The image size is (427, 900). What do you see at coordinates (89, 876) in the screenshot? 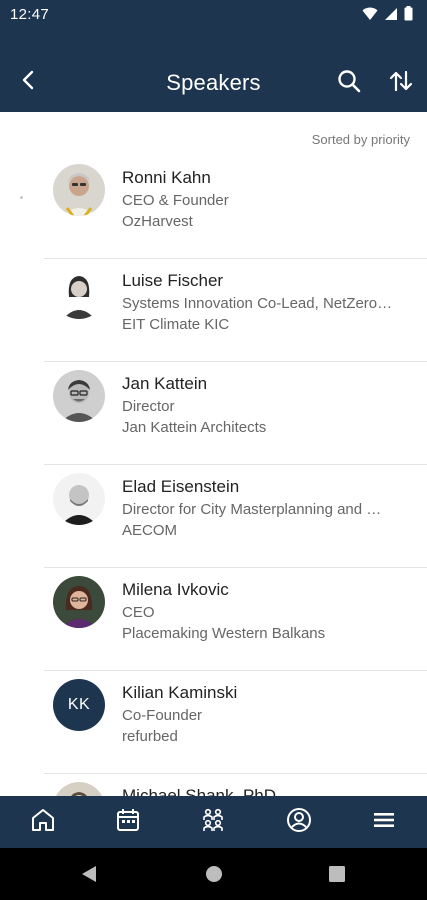
I see `system-back-icon` at bounding box center [89, 876].